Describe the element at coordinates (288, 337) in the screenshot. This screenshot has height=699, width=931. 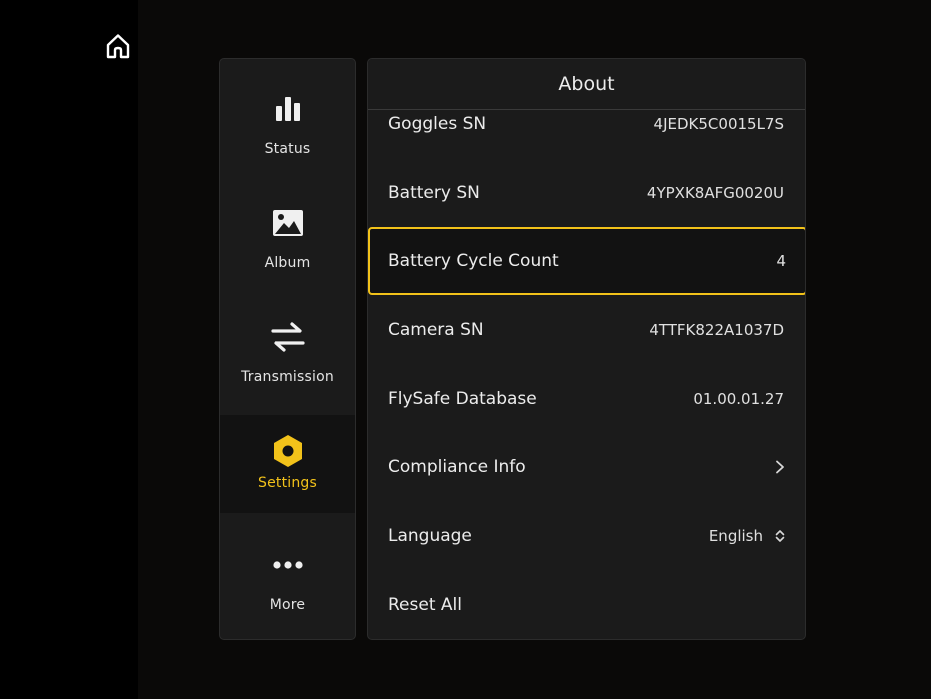
I see `transmission-arrows-icon` at that location.